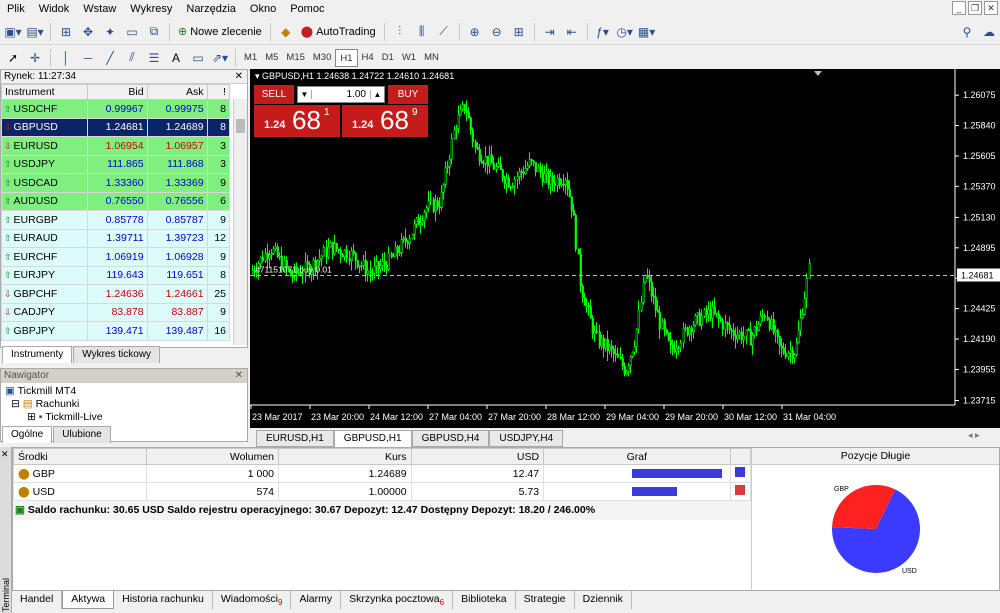  I want to click on market-watch-row: ⇧ EURGBP 0.85778 0.85787 9, so click(116, 220).